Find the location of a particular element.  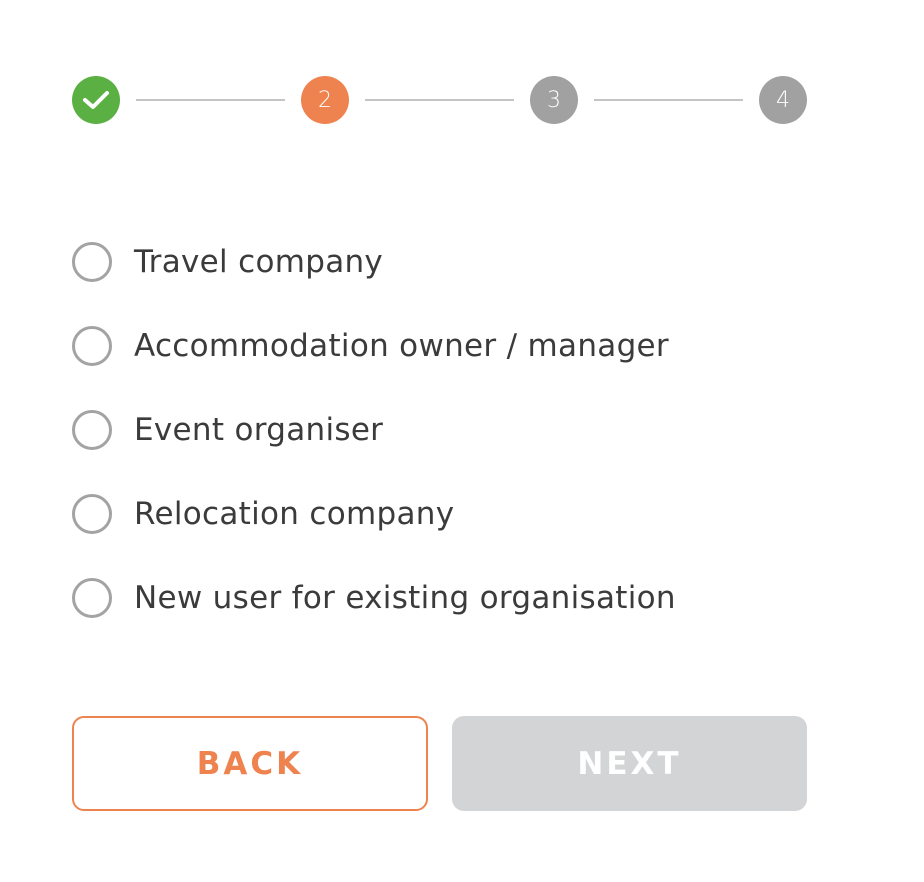

check-icon is located at coordinates (96, 100).